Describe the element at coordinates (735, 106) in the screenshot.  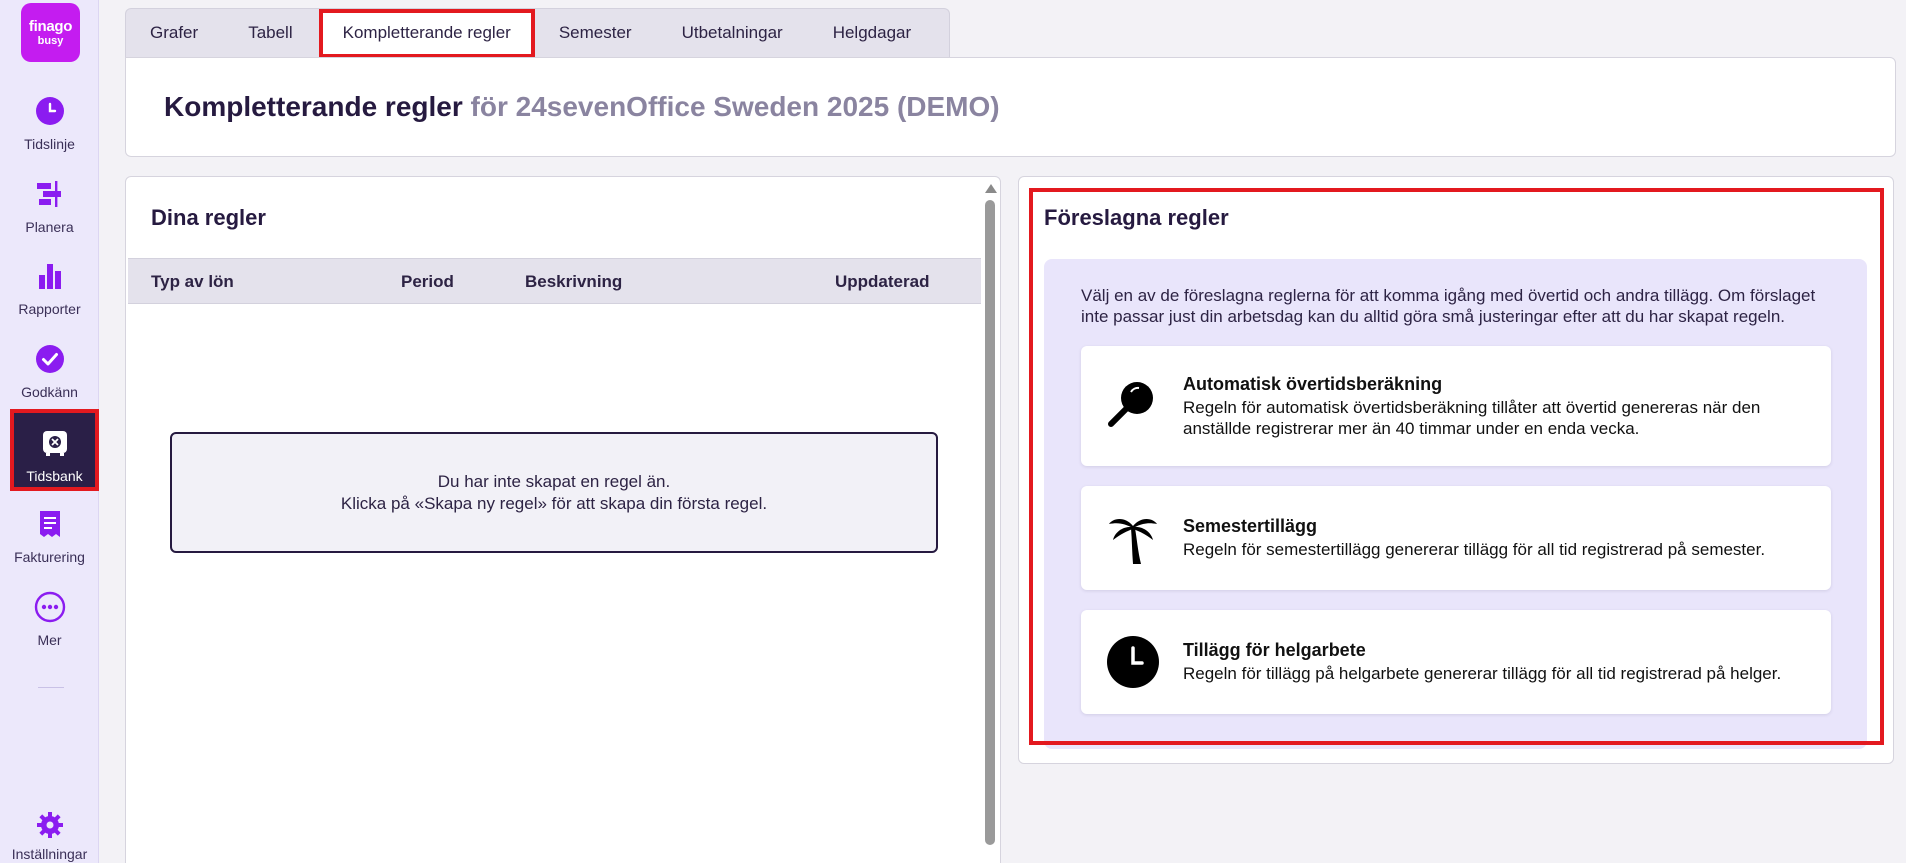
I see `page-subtitle: för 24sevenOffice Sweden 2025 (DEMO)` at that location.